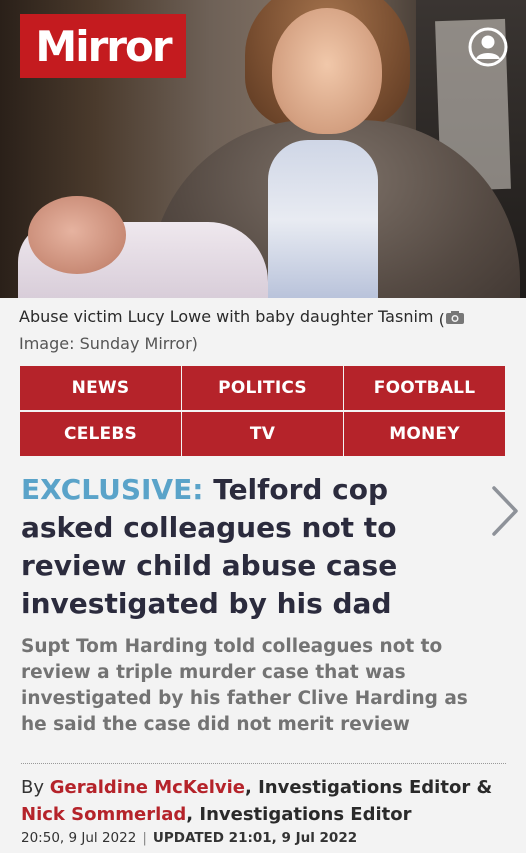  Describe the element at coordinates (452, 320) in the screenshot. I see `camera-icon: (` at that location.